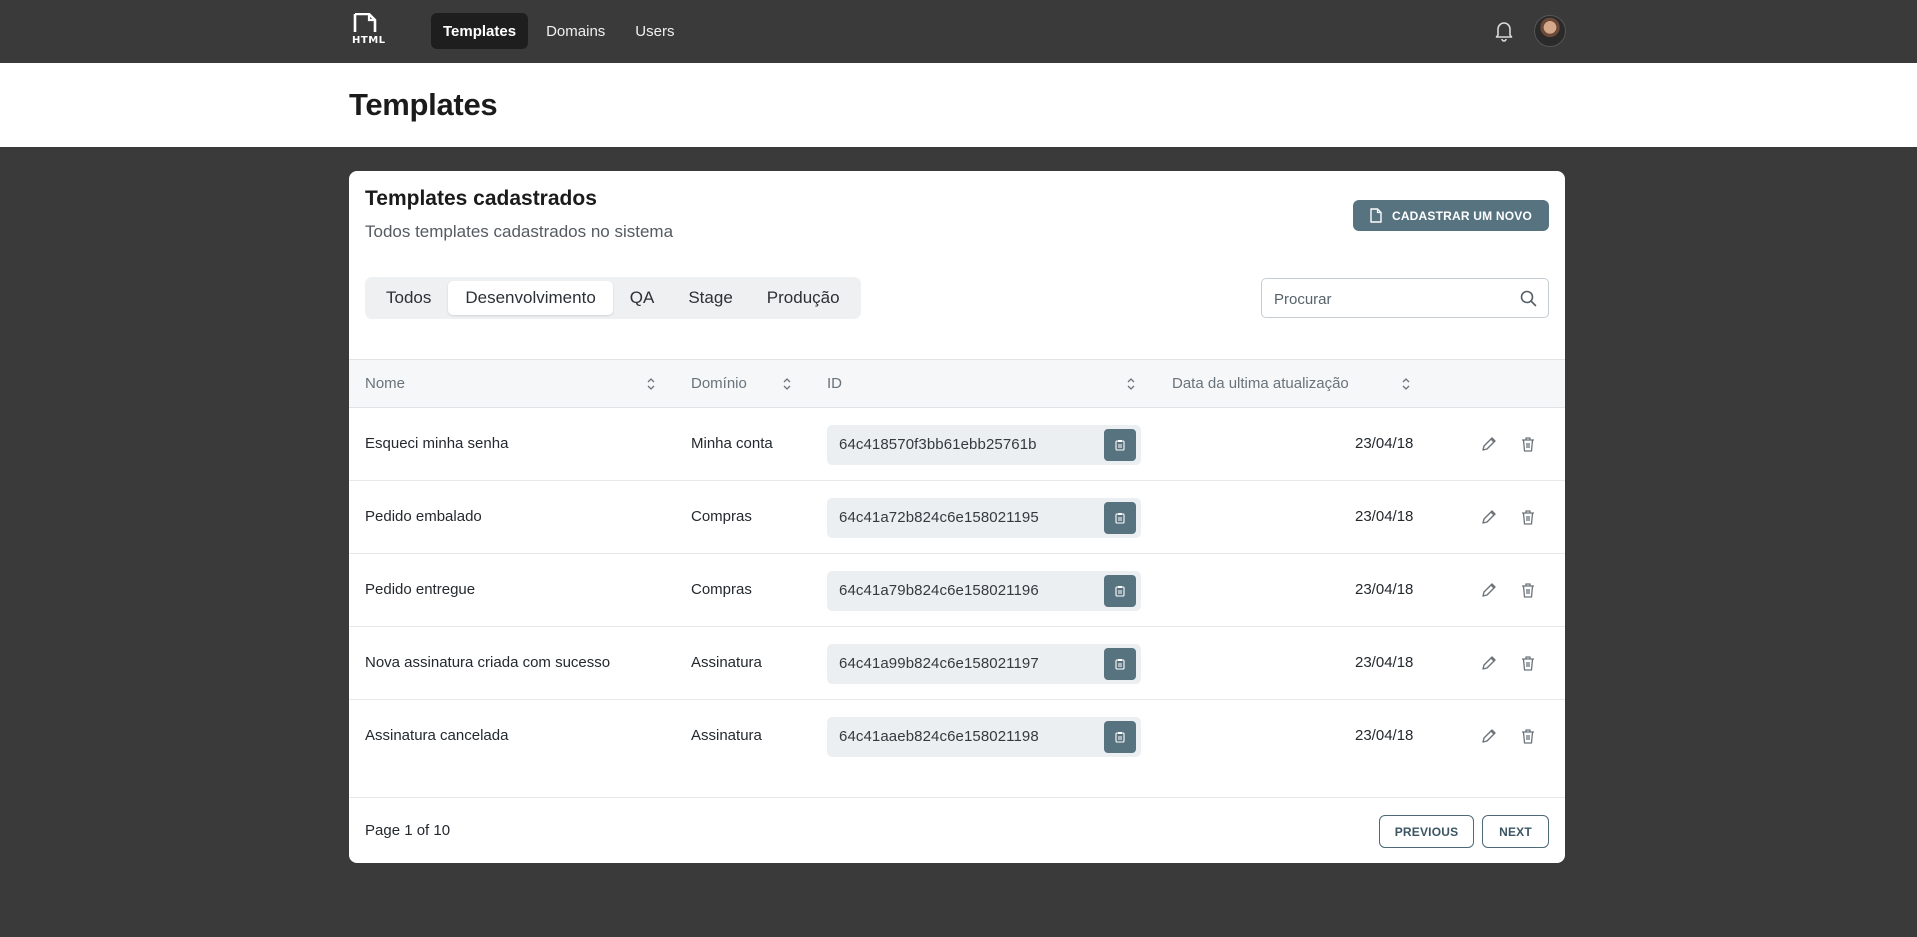 This screenshot has height=937, width=1917. What do you see at coordinates (1260, 383) in the screenshot?
I see `column-header-updated: Data da ultima atualização` at bounding box center [1260, 383].